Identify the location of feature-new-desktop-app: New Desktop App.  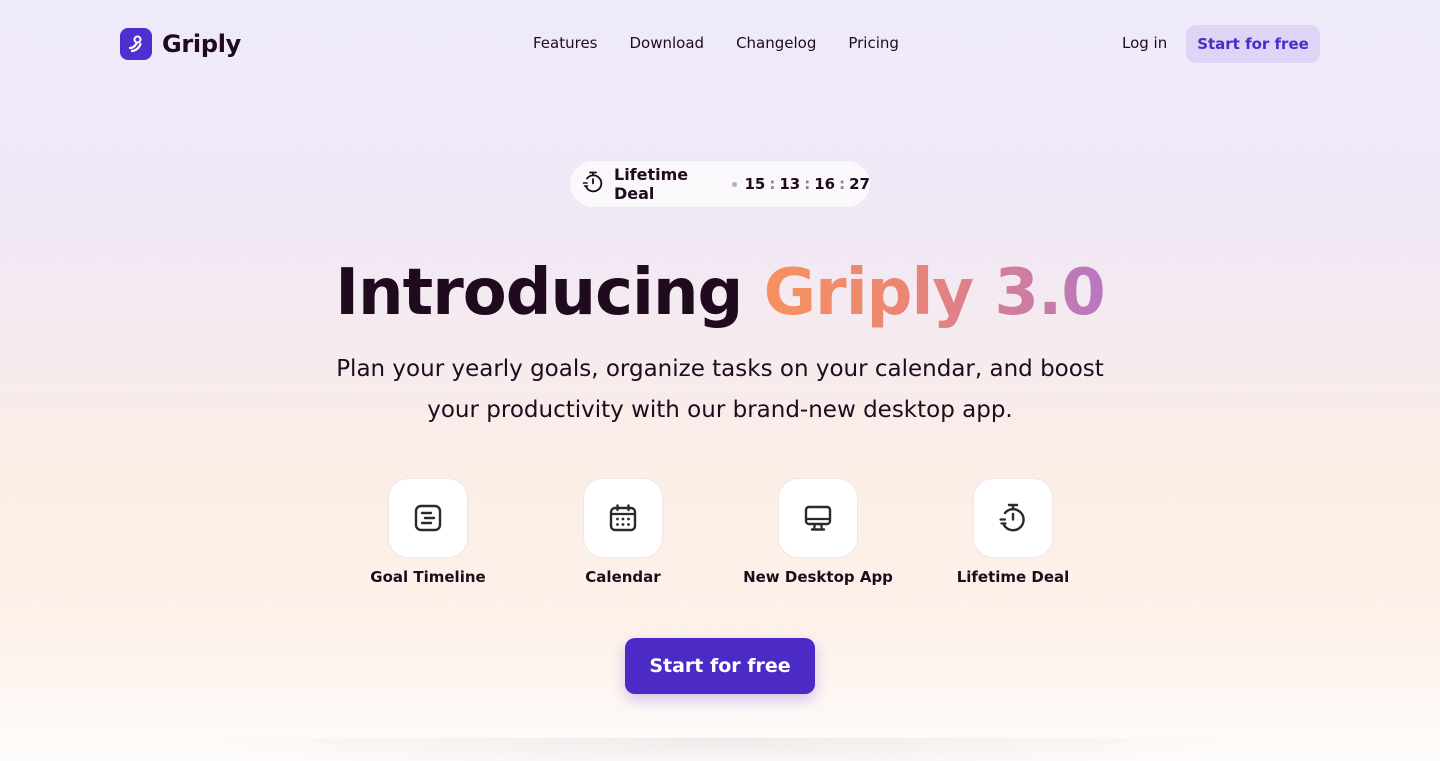
(818, 532).